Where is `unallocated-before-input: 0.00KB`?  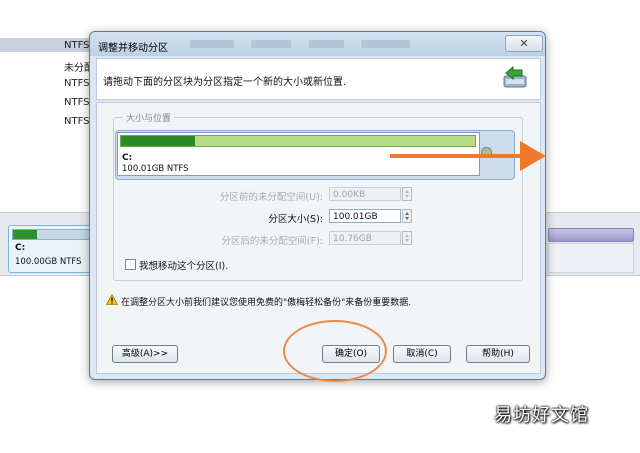 unallocated-before-input: 0.00KB is located at coordinates (365, 194).